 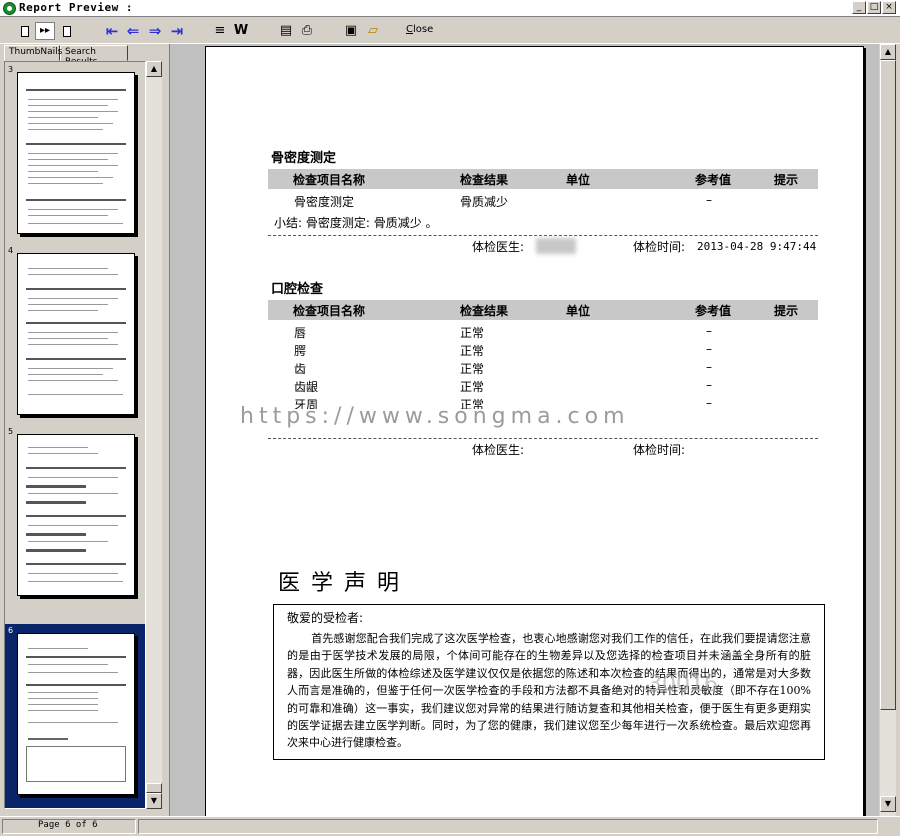 What do you see at coordinates (304, 158) in the screenshot?
I see `section-title: 骨密度测定` at bounding box center [304, 158].